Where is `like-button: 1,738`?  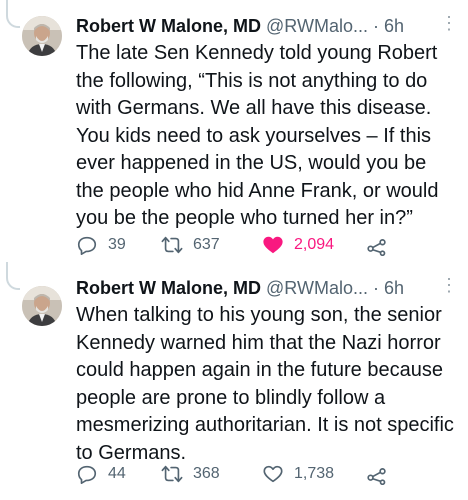 like-button: 1,738 is located at coordinates (298, 474).